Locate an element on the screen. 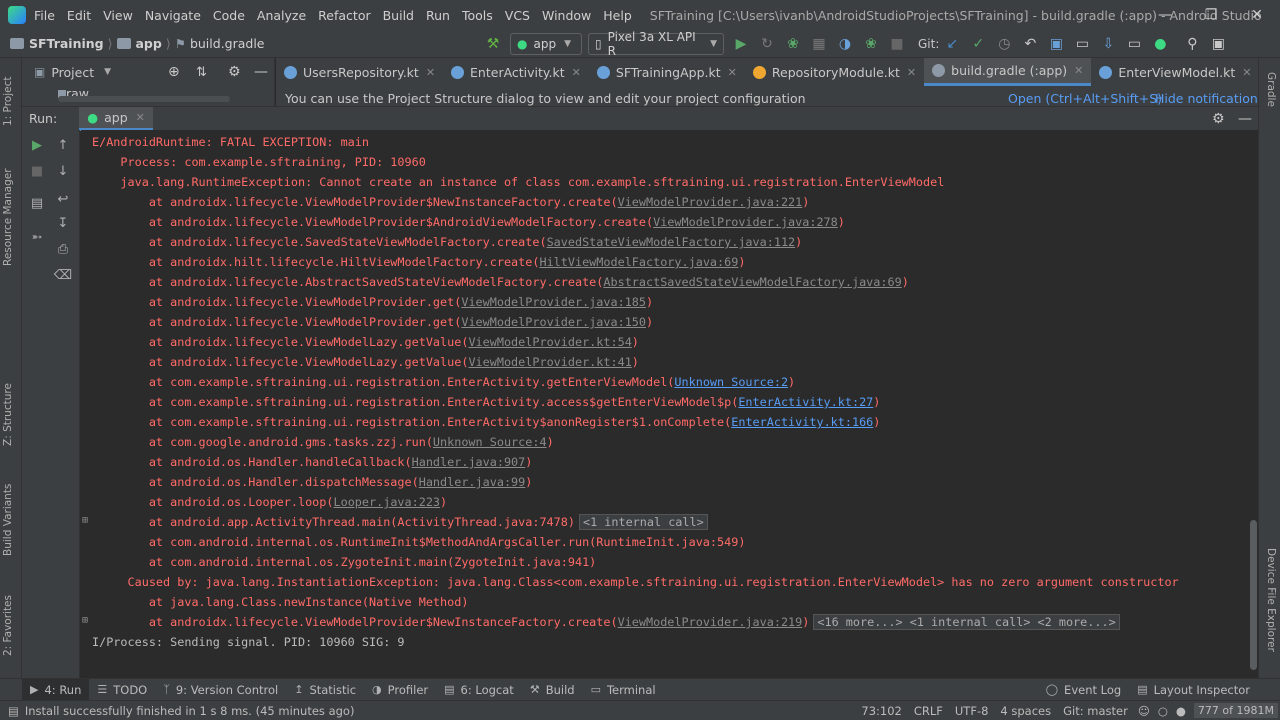  tool-tab-terminal: ▭ Terminal is located at coordinates (623, 690).